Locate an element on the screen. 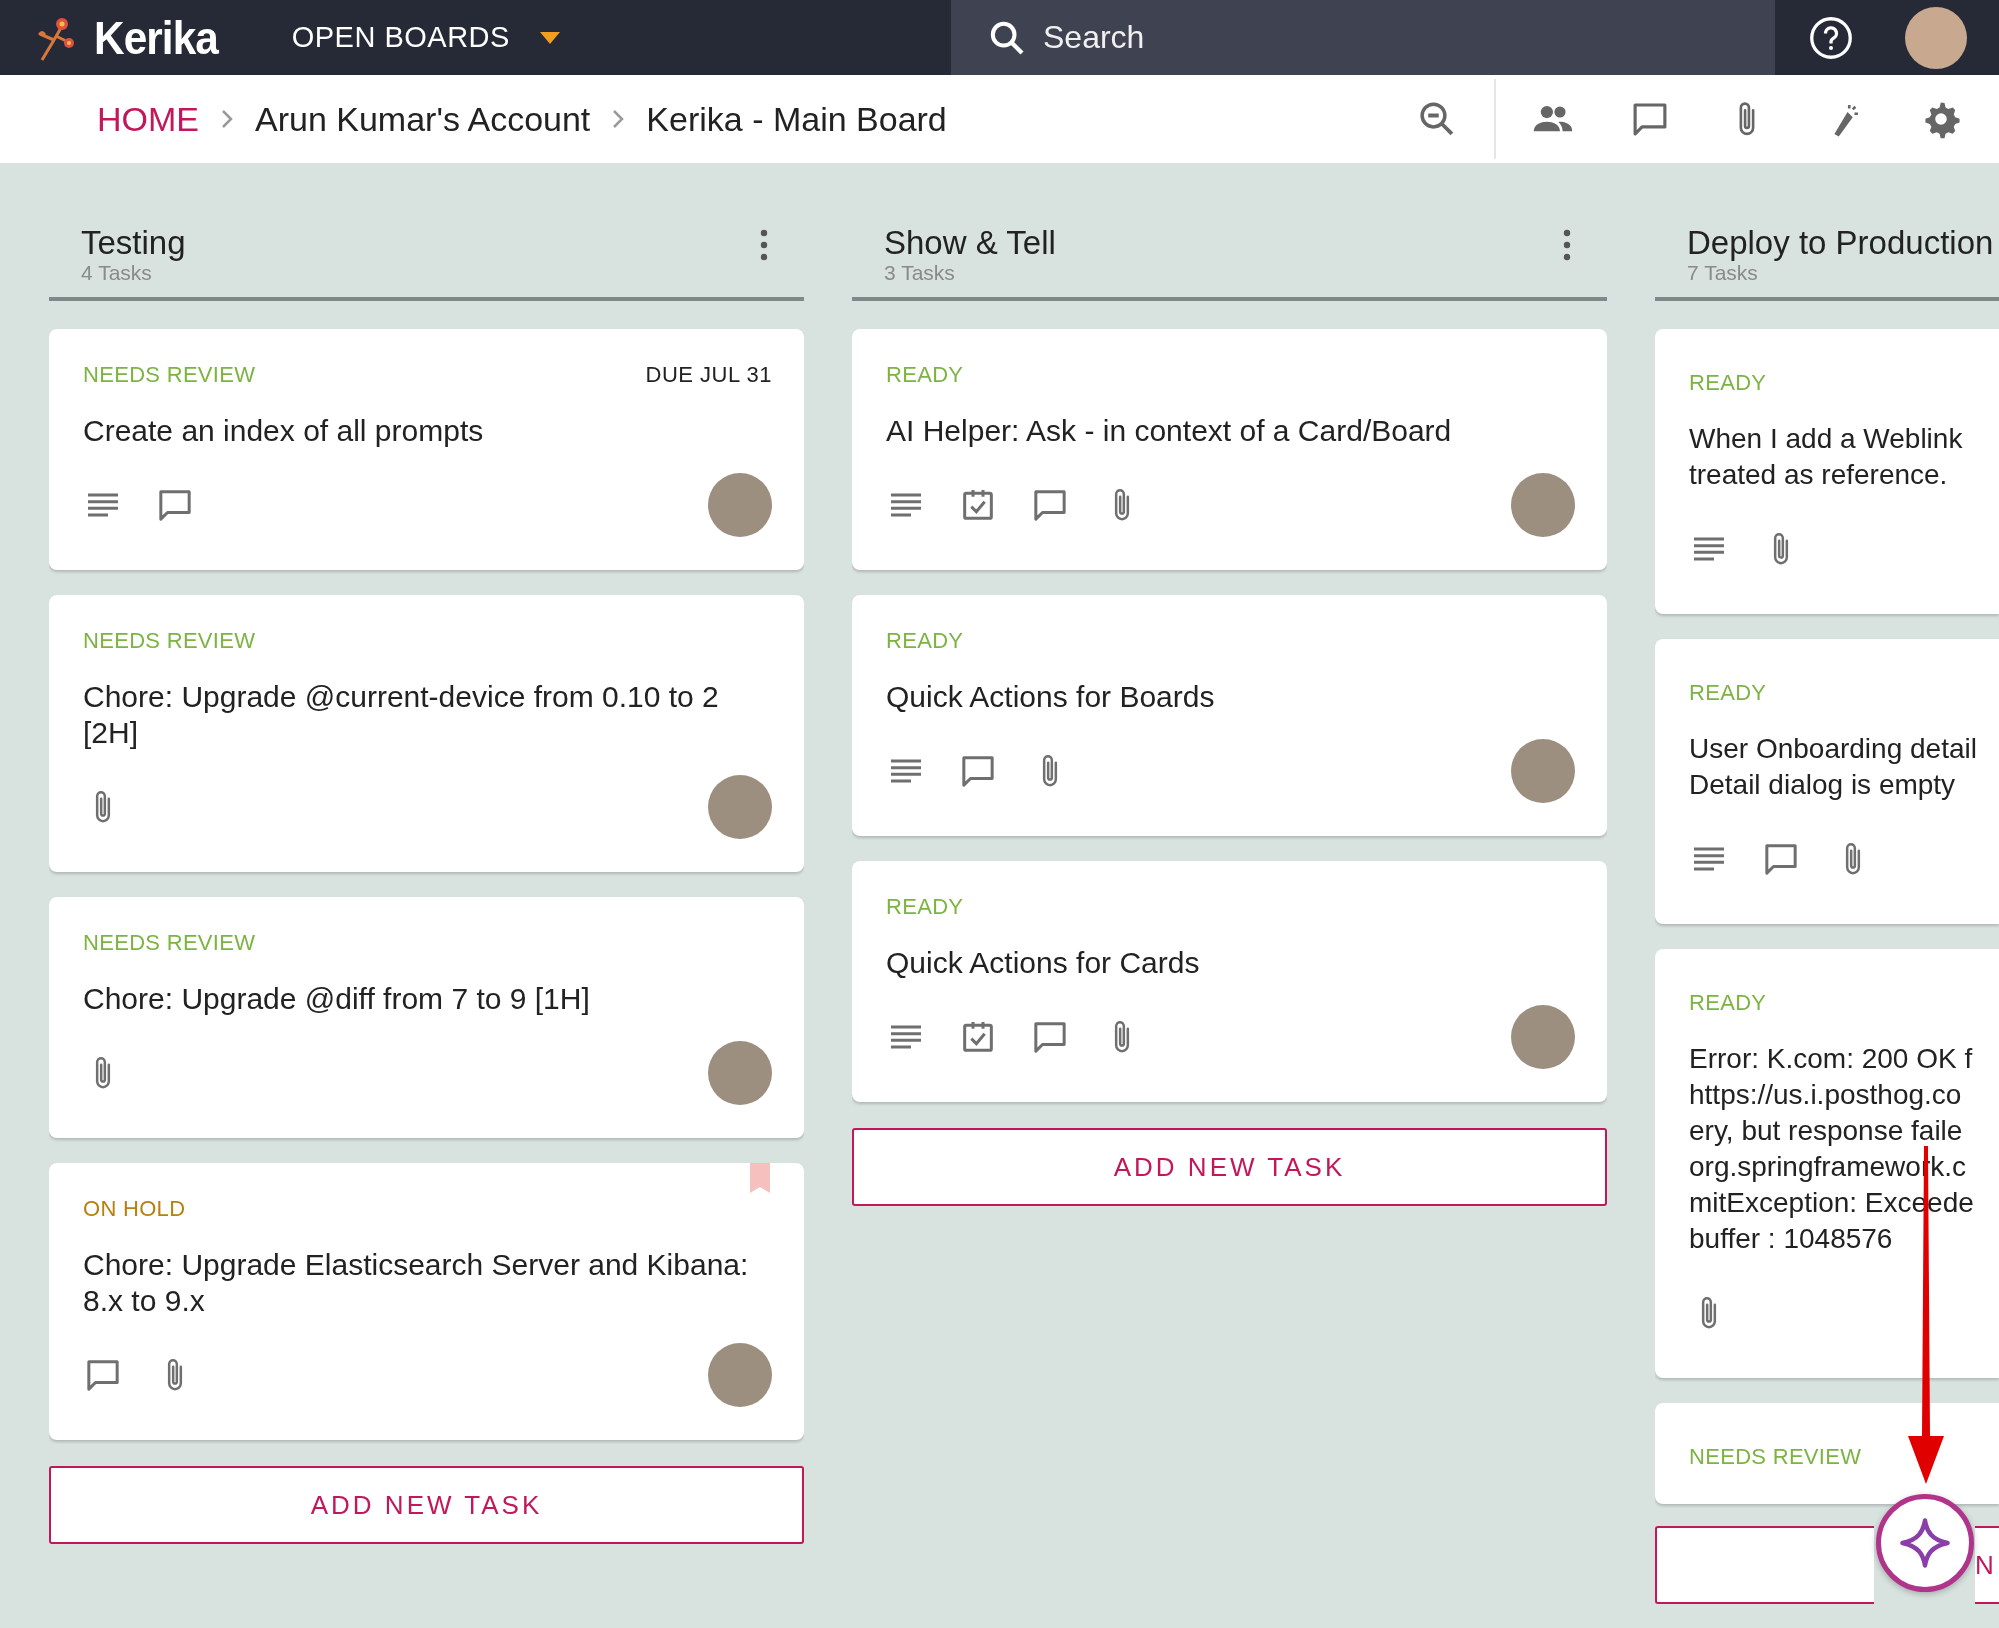 This screenshot has height=1628, width=1999. sparkle-button is located at coordinates (1925, 1543).